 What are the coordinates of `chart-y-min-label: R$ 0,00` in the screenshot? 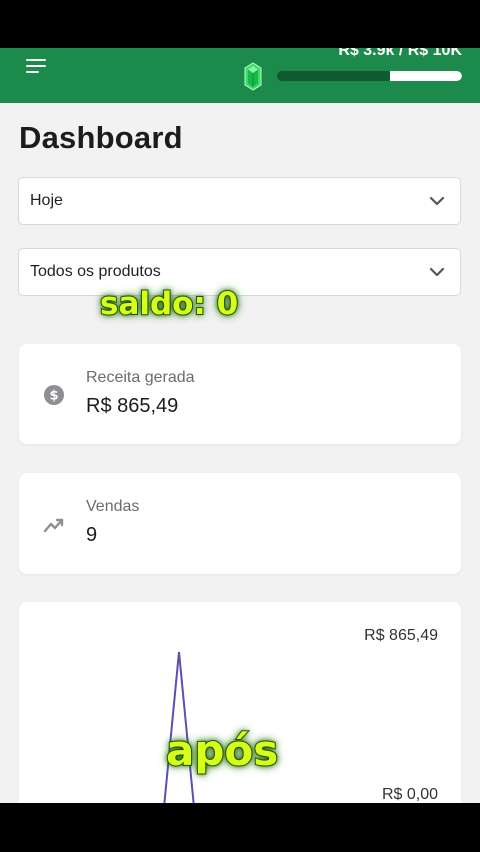 It's located at (409, 794).